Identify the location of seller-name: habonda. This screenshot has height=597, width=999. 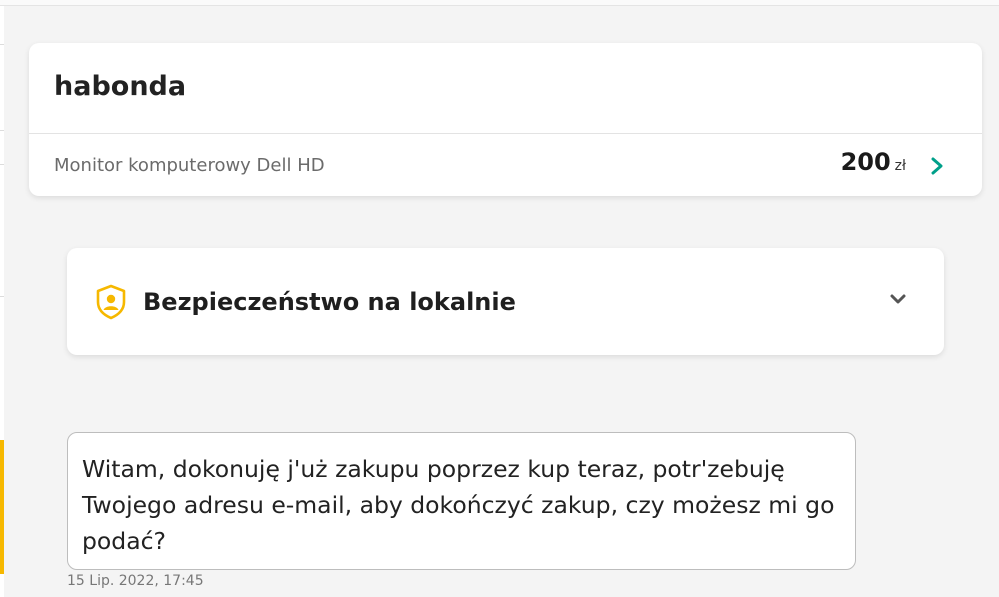
(120, 86).